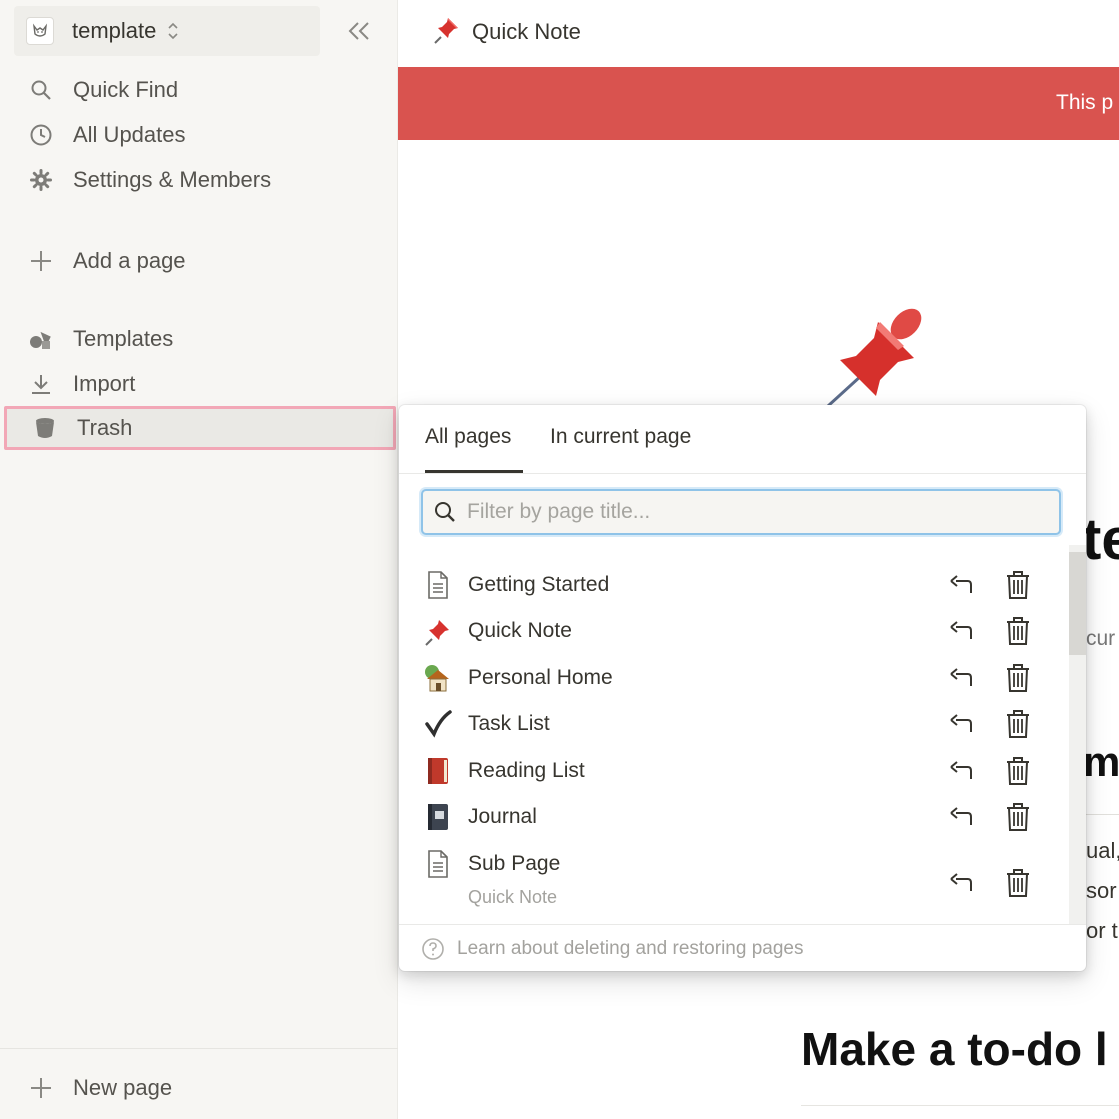 The image size is (1119, 1119). I want to click on sidebar-item-templates: Templates, so click(199, 339).